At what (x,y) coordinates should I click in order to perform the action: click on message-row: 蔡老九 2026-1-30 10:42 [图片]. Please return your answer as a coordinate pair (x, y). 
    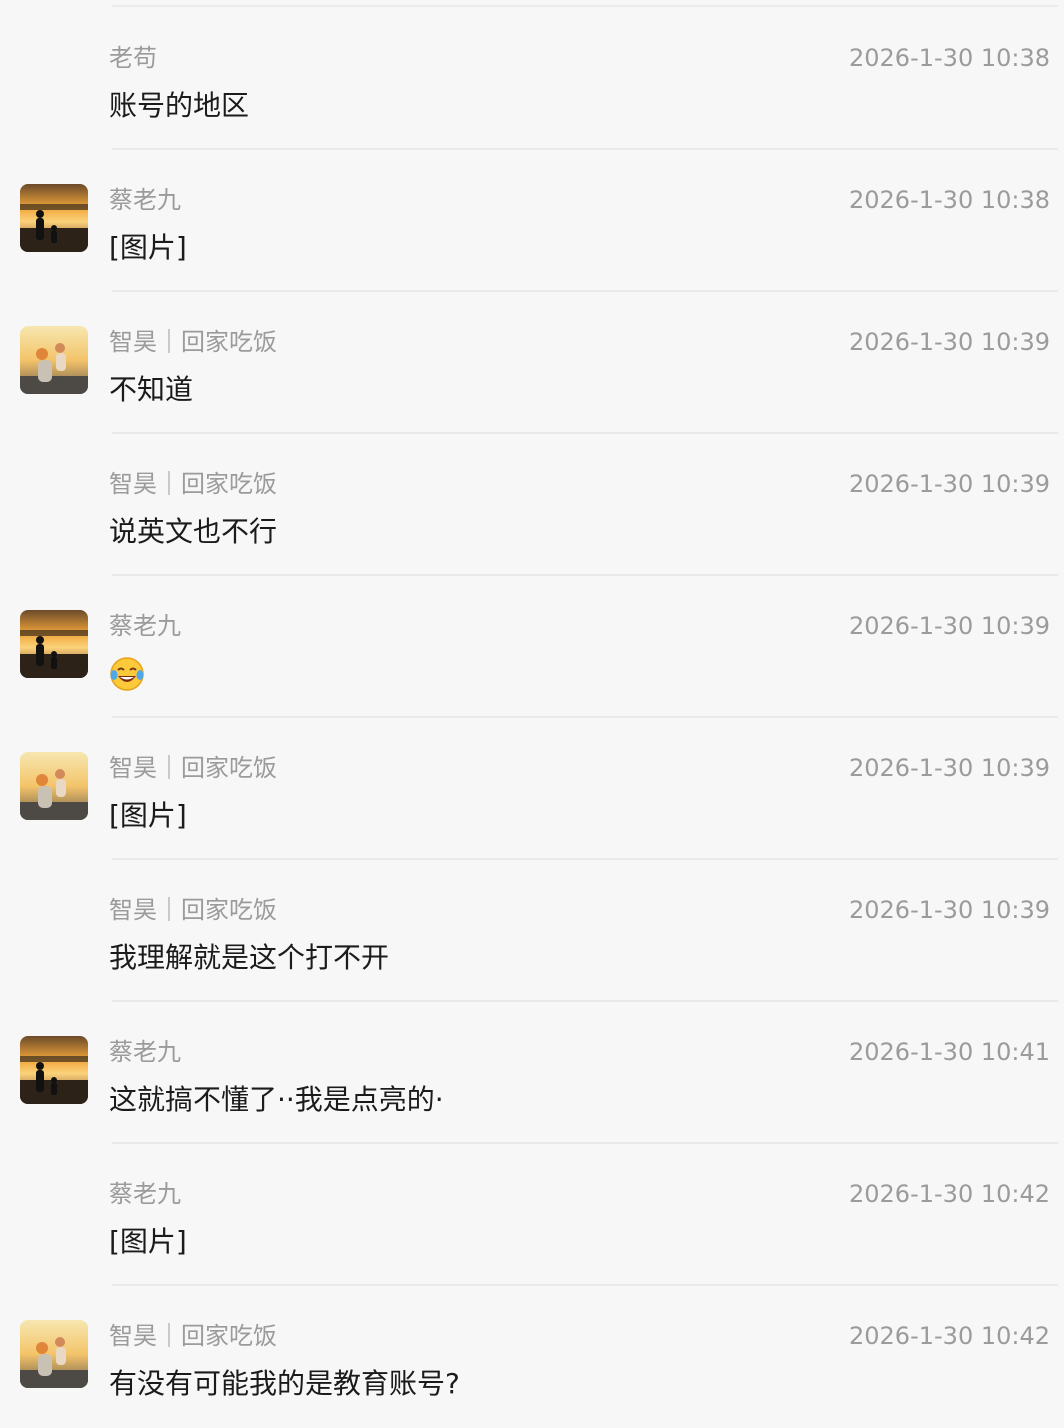
    Looking at the image, I should click on (532, 1215).